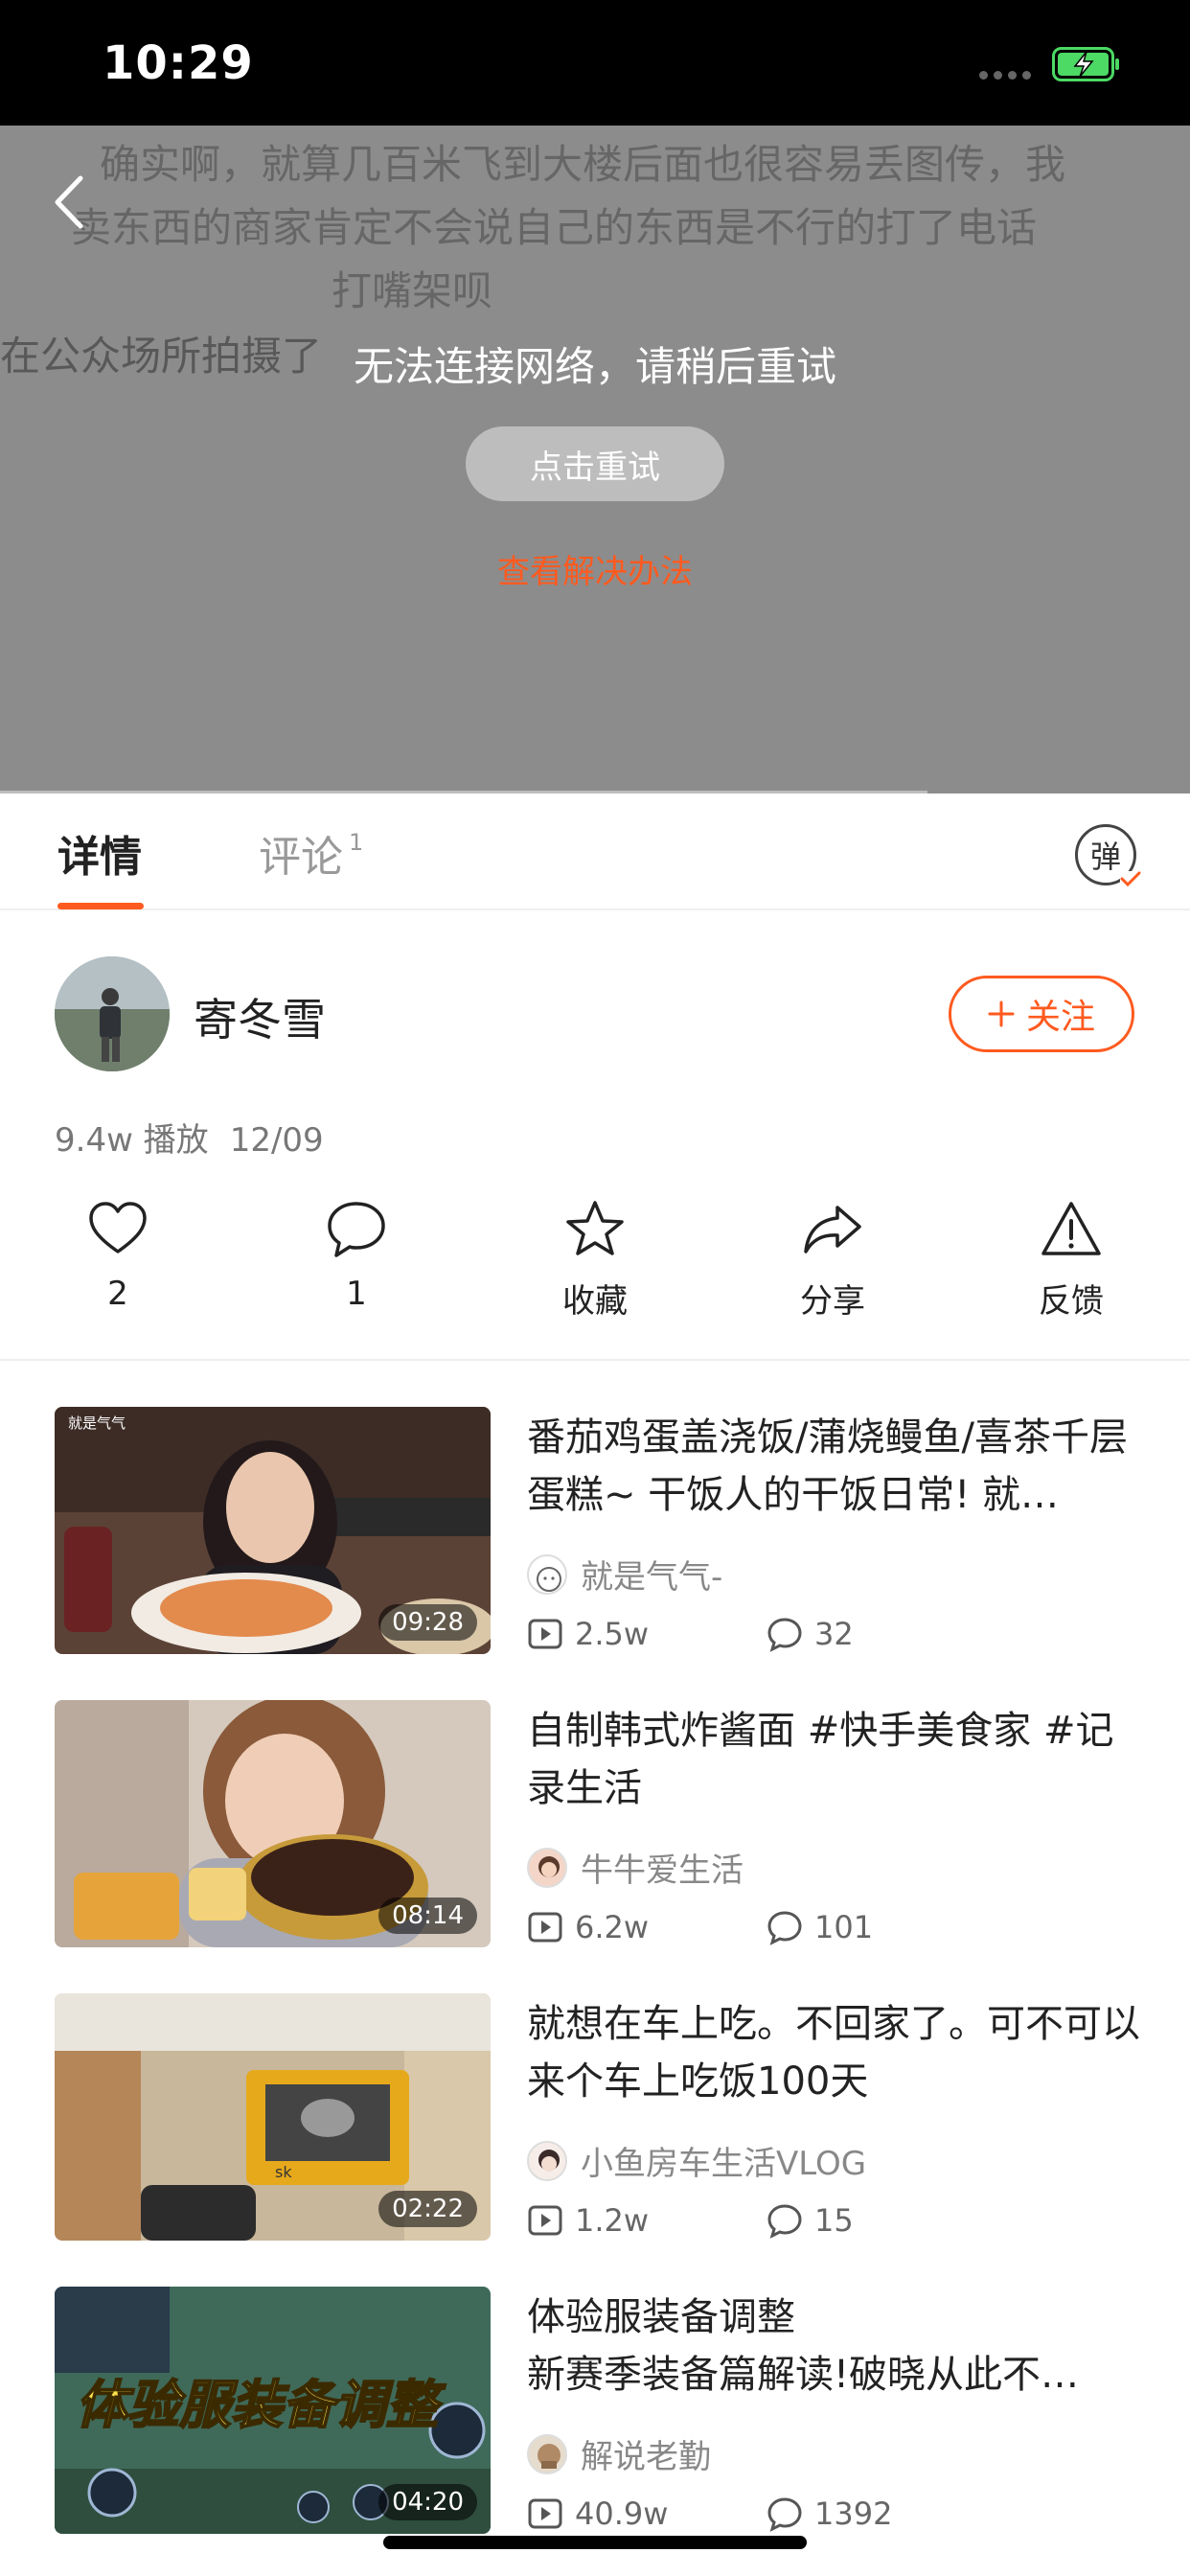 This screenshot has height=2576, width=1190. What do you see at coordinates (261, 2405) in the screenshot?
I see `thumbnail-title-text: 体验服装备调整` at bounding box center [261, 2405].